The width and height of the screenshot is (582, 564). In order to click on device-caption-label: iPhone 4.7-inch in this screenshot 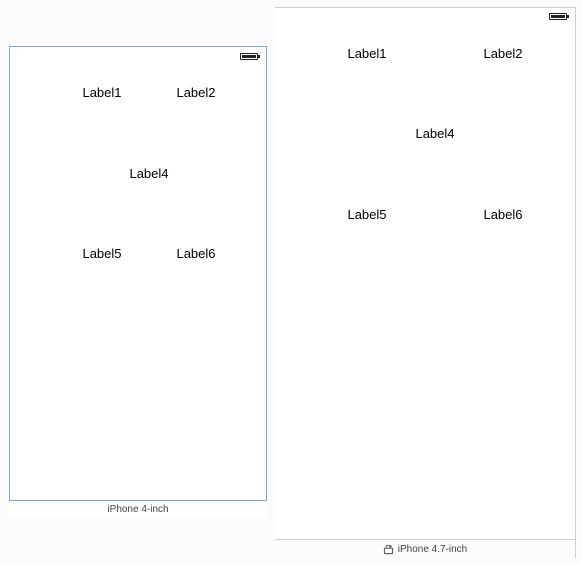, I will do `click(432, 549)`.